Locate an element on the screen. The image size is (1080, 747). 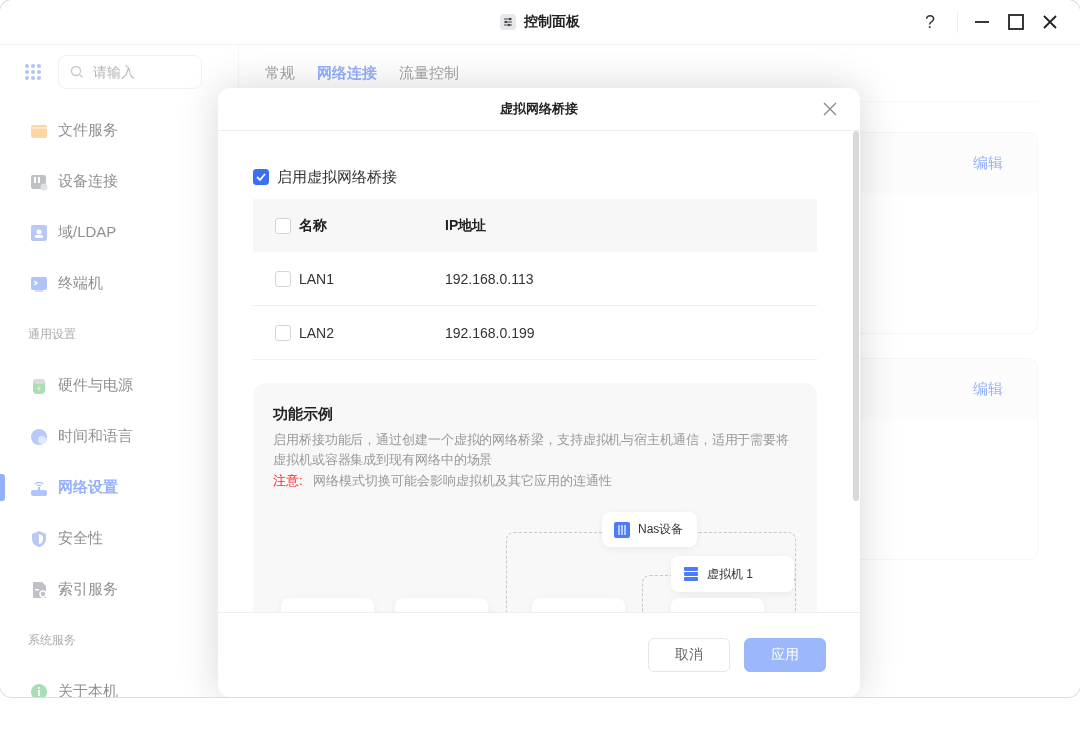
table-cell: 192.168.0.113 is located at coordinates (489, 278).